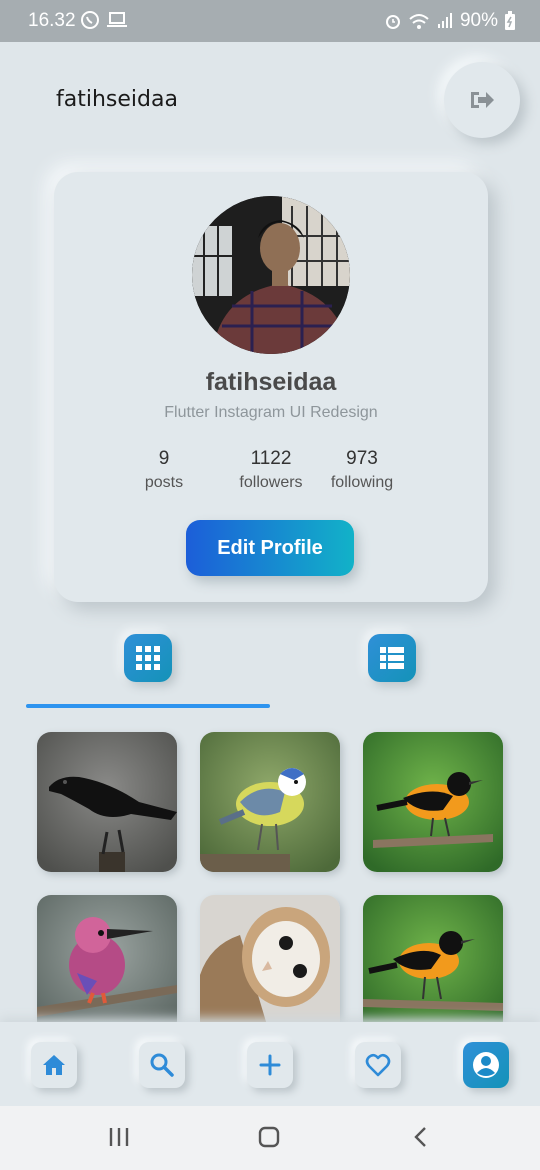 Image resolution: width=540 pixels, height=1170 pixels. Describe the element at coordinates (271, 275) in the screenshot. I see `avatar` at that location.